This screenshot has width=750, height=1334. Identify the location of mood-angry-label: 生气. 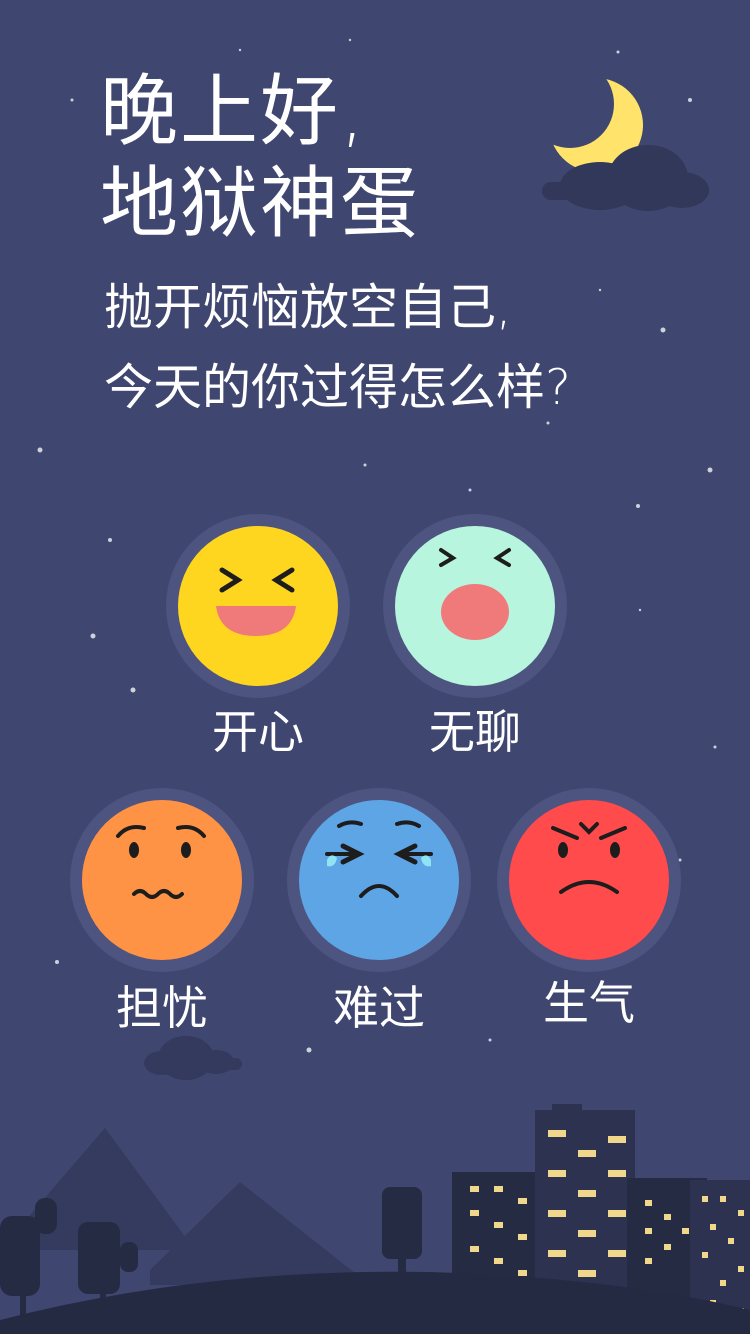
(589, 1003).